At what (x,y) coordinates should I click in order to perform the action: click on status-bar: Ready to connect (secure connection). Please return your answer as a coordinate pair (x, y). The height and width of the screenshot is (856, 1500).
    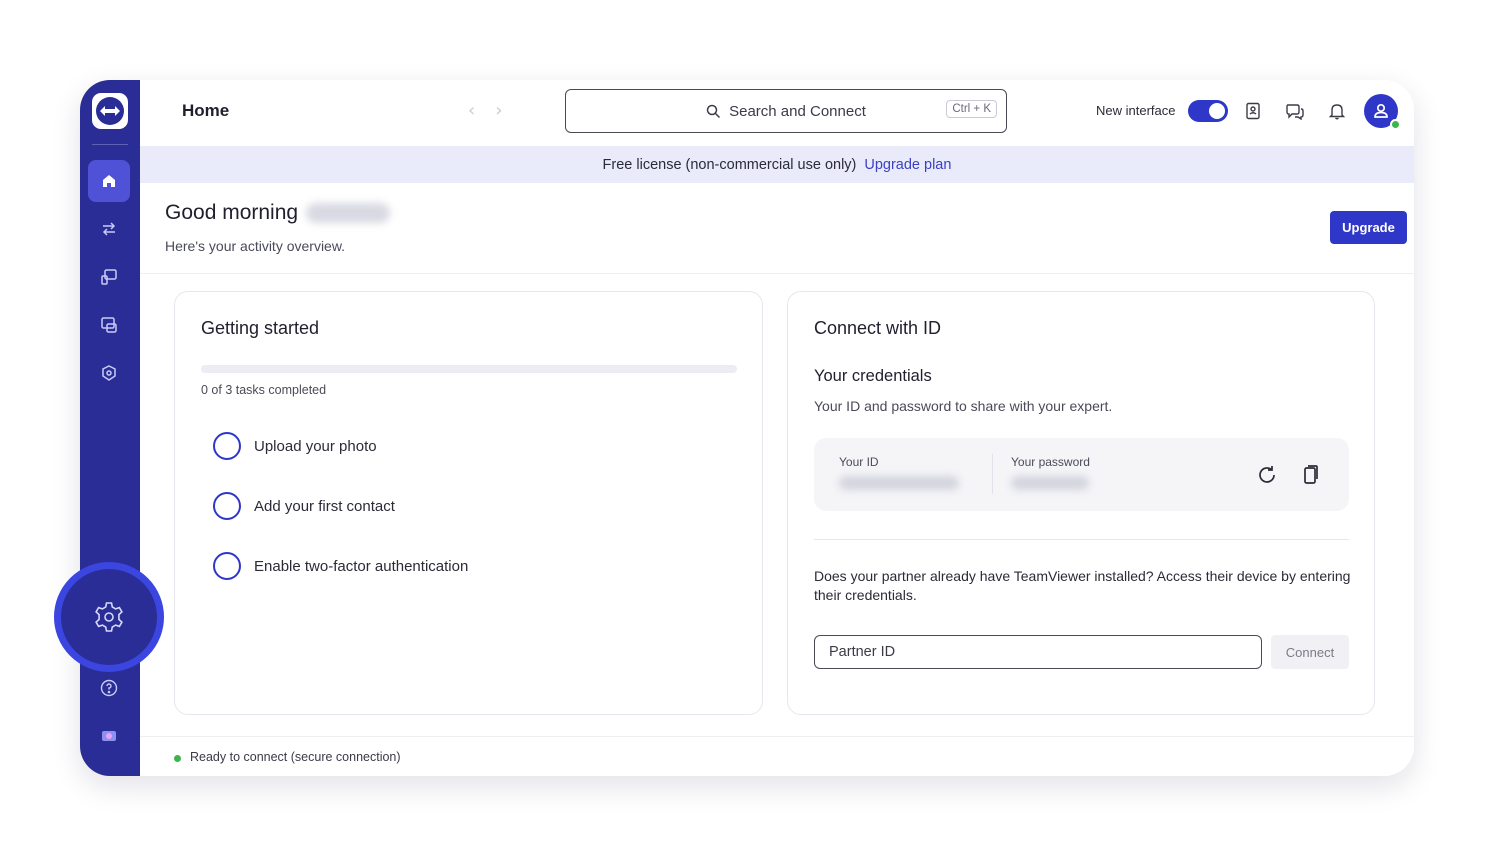
    Looking at the image, I should click on (777, 756).